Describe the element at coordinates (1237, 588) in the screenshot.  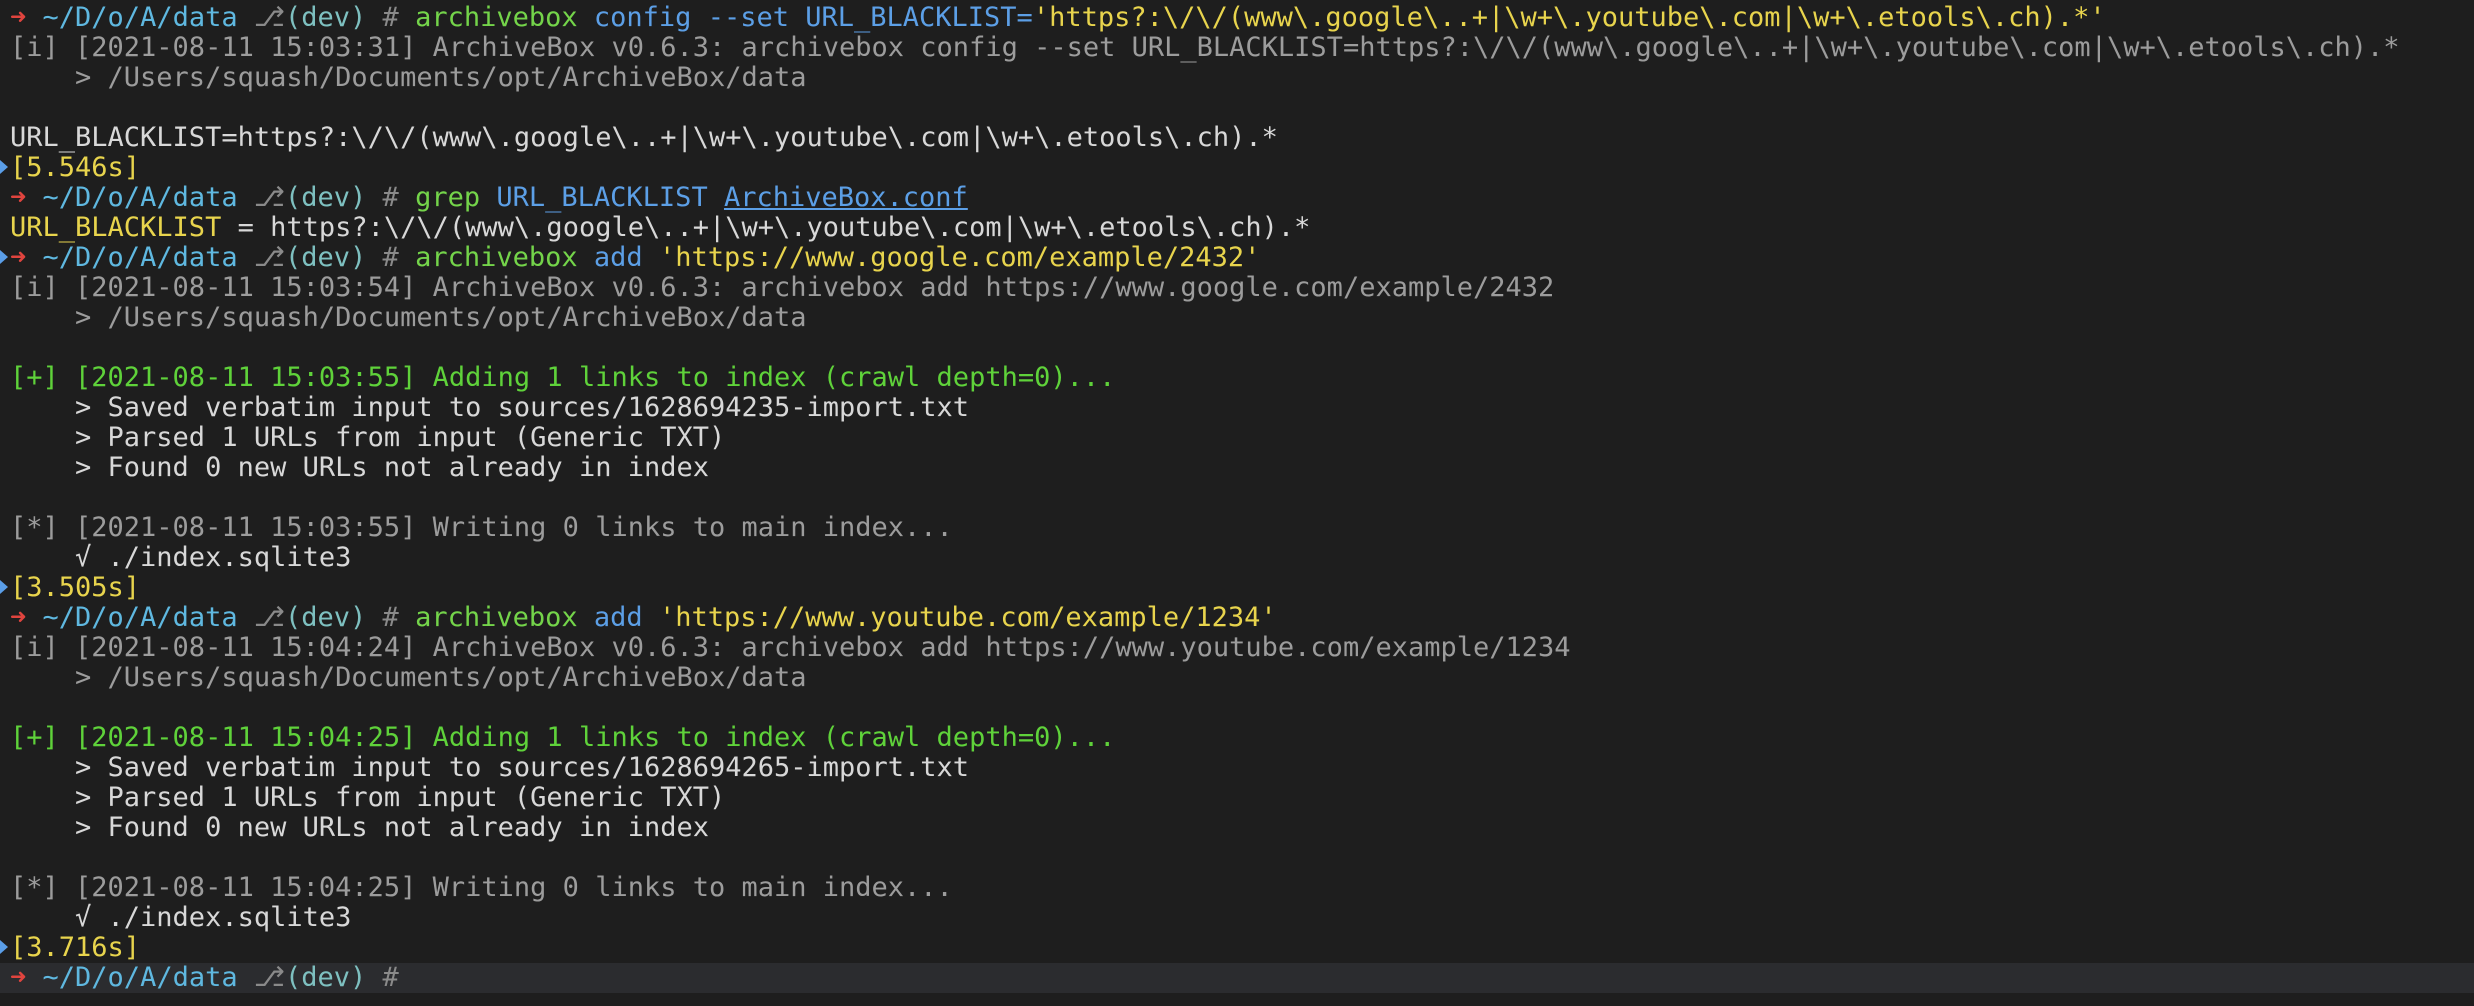
I see `command-timing: [3.505s]` at that location.